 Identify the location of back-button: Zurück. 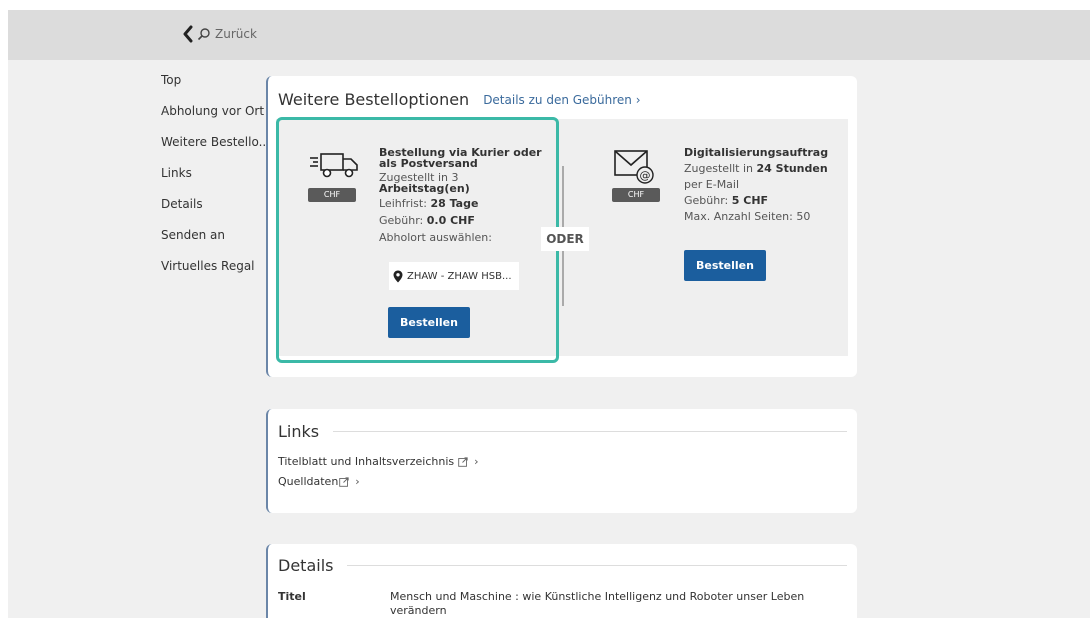
(219, 34).